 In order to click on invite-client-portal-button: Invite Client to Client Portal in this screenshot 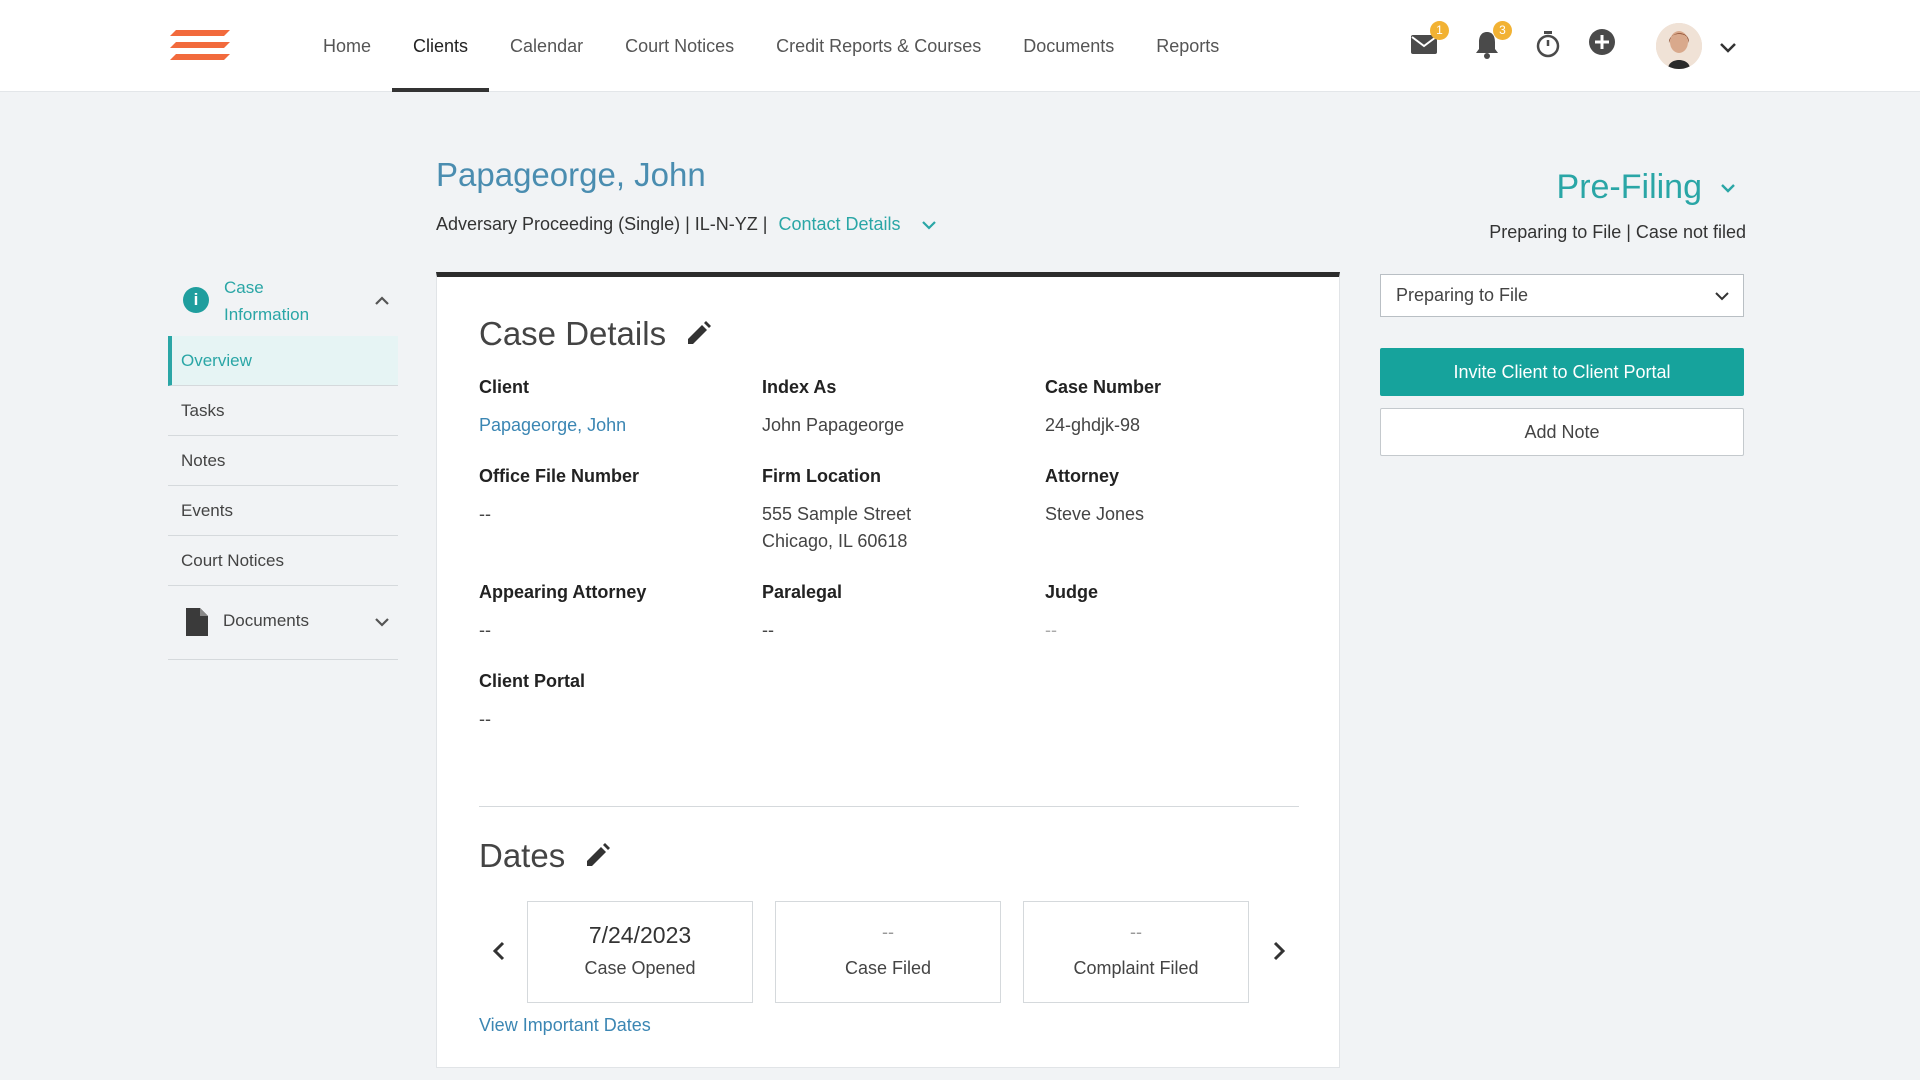, I will do `click(1562, 372)`.